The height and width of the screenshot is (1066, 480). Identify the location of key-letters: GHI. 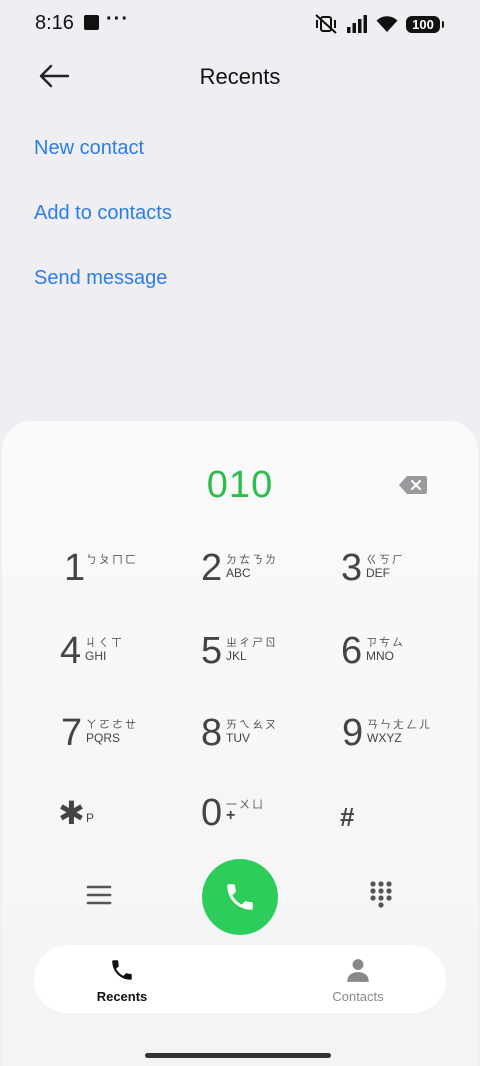
(96, 656).